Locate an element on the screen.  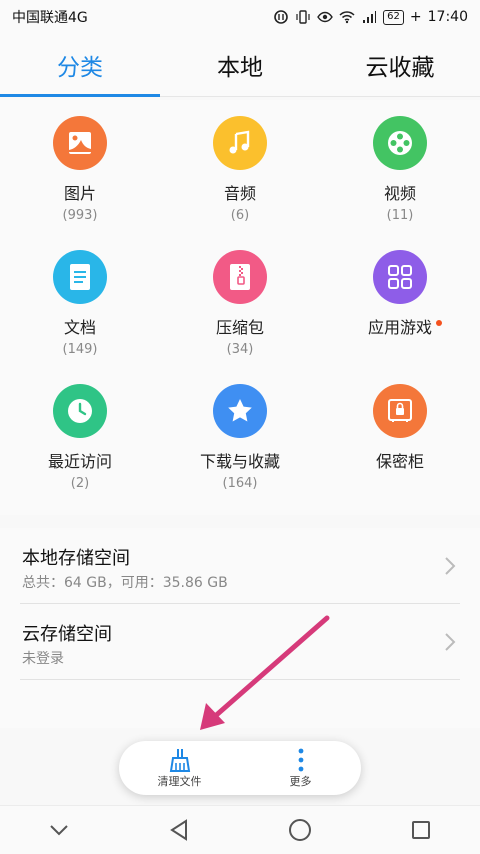
tab-cloud-favorites: 云收藏 is located at coordinates (400, 65).